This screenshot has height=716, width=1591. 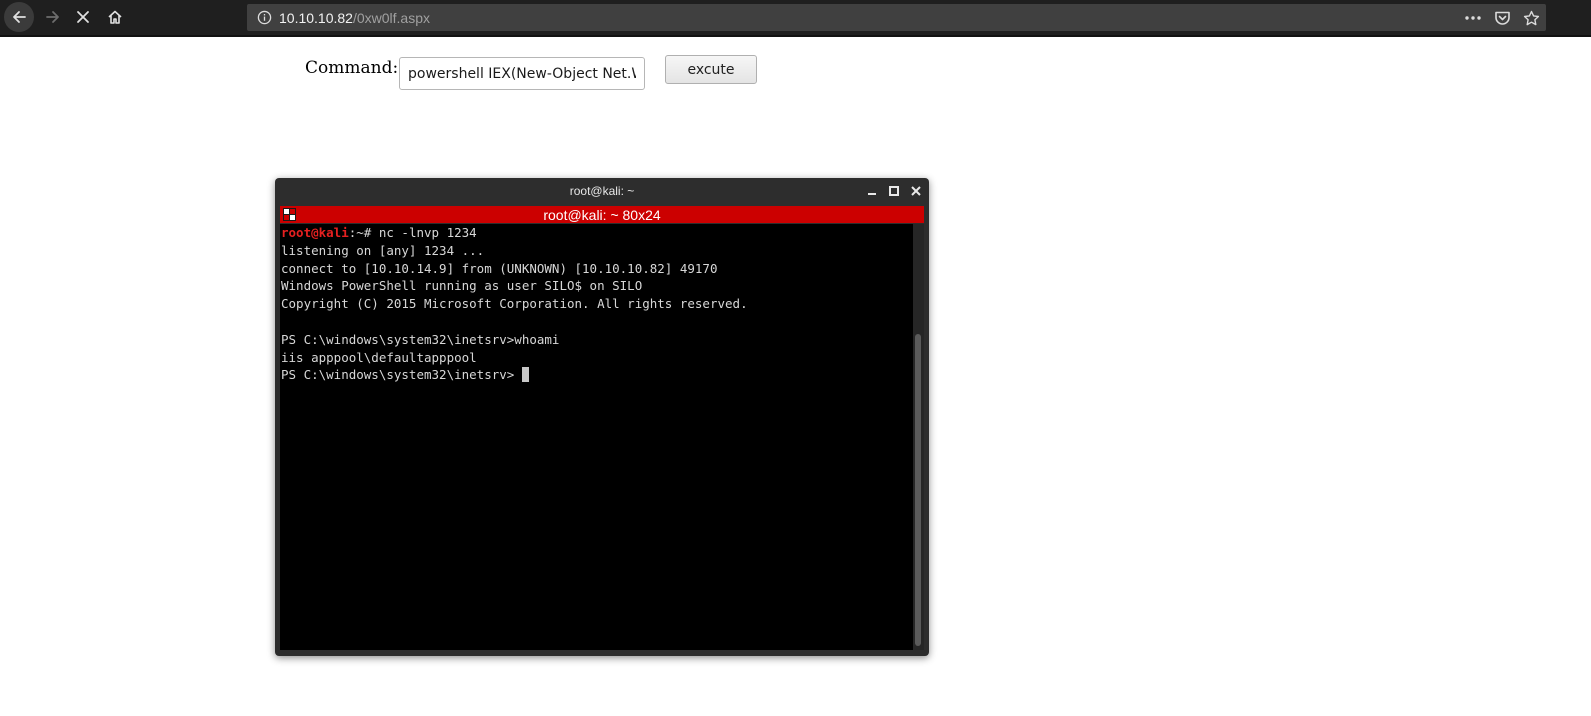 I want to click on url-text: 10.10.10.82/0xw0lf.aspx, so click(x=354, y=18).